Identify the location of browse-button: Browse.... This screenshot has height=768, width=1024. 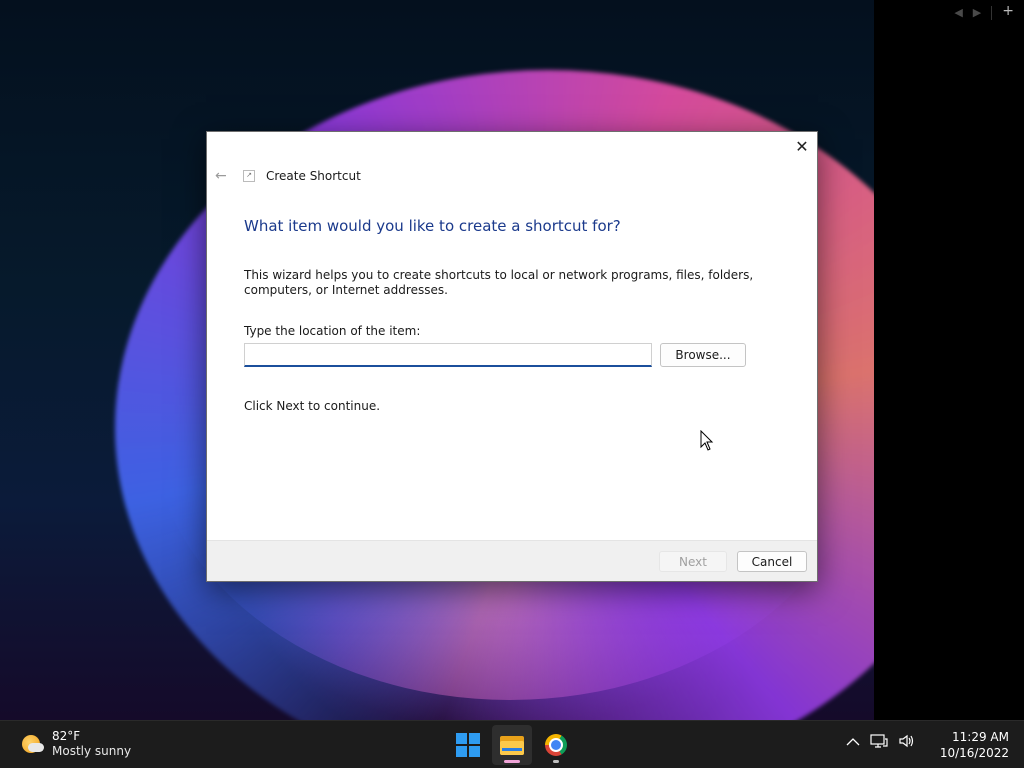
(703, 355).